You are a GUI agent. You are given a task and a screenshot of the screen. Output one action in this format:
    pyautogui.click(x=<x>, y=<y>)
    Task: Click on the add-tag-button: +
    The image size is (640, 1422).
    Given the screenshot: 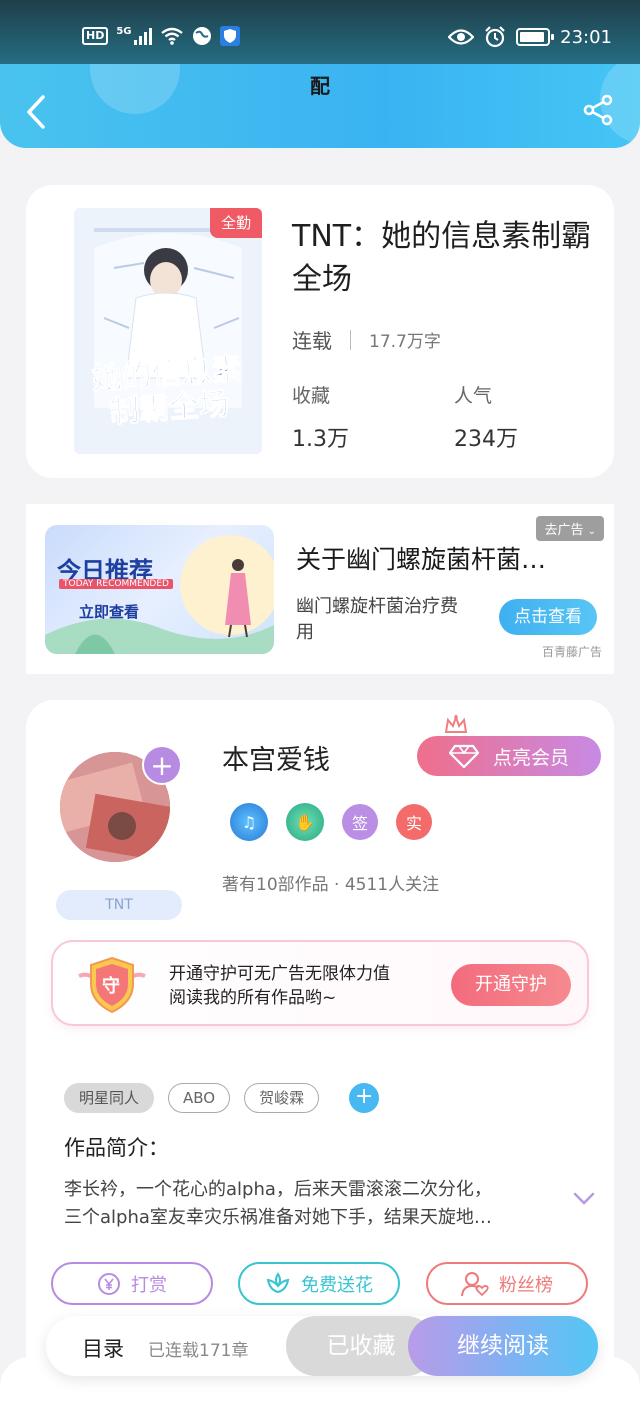 What is the action you would take?
    pyautogui.click(x=364, y=1098)
    